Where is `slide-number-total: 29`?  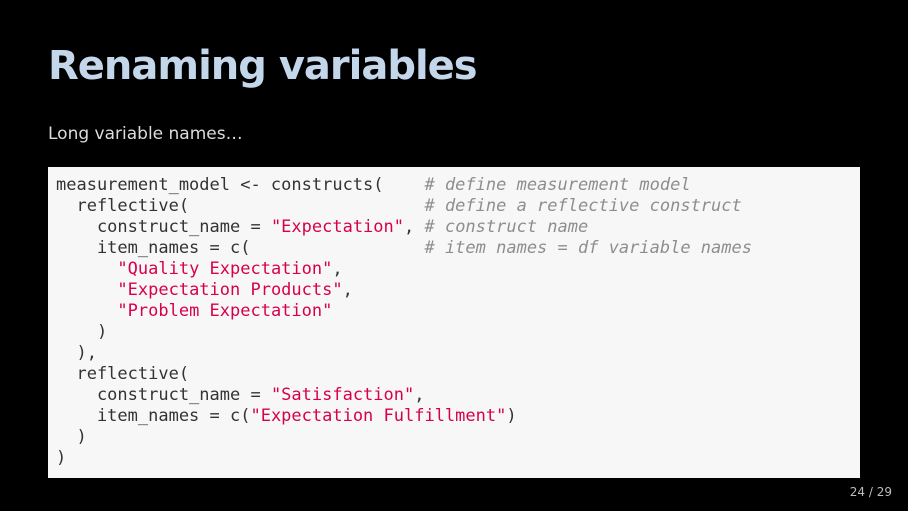
slide-number-total: 29 is located at coordinates (884, 492).